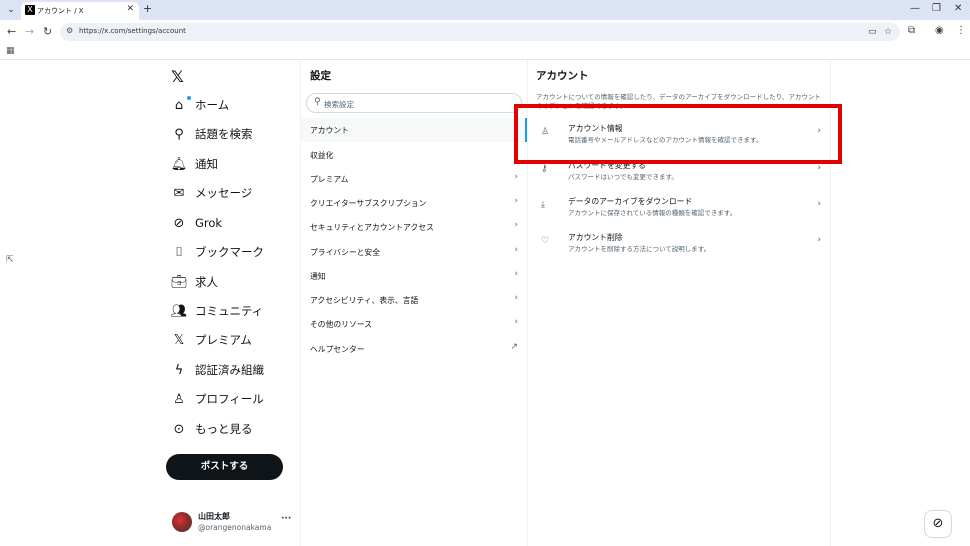  What do you see at coordinates (337, 349) in the screenshot?
I see `settings-item-label: ヘルプセンター` at bounding box center [337, 349].